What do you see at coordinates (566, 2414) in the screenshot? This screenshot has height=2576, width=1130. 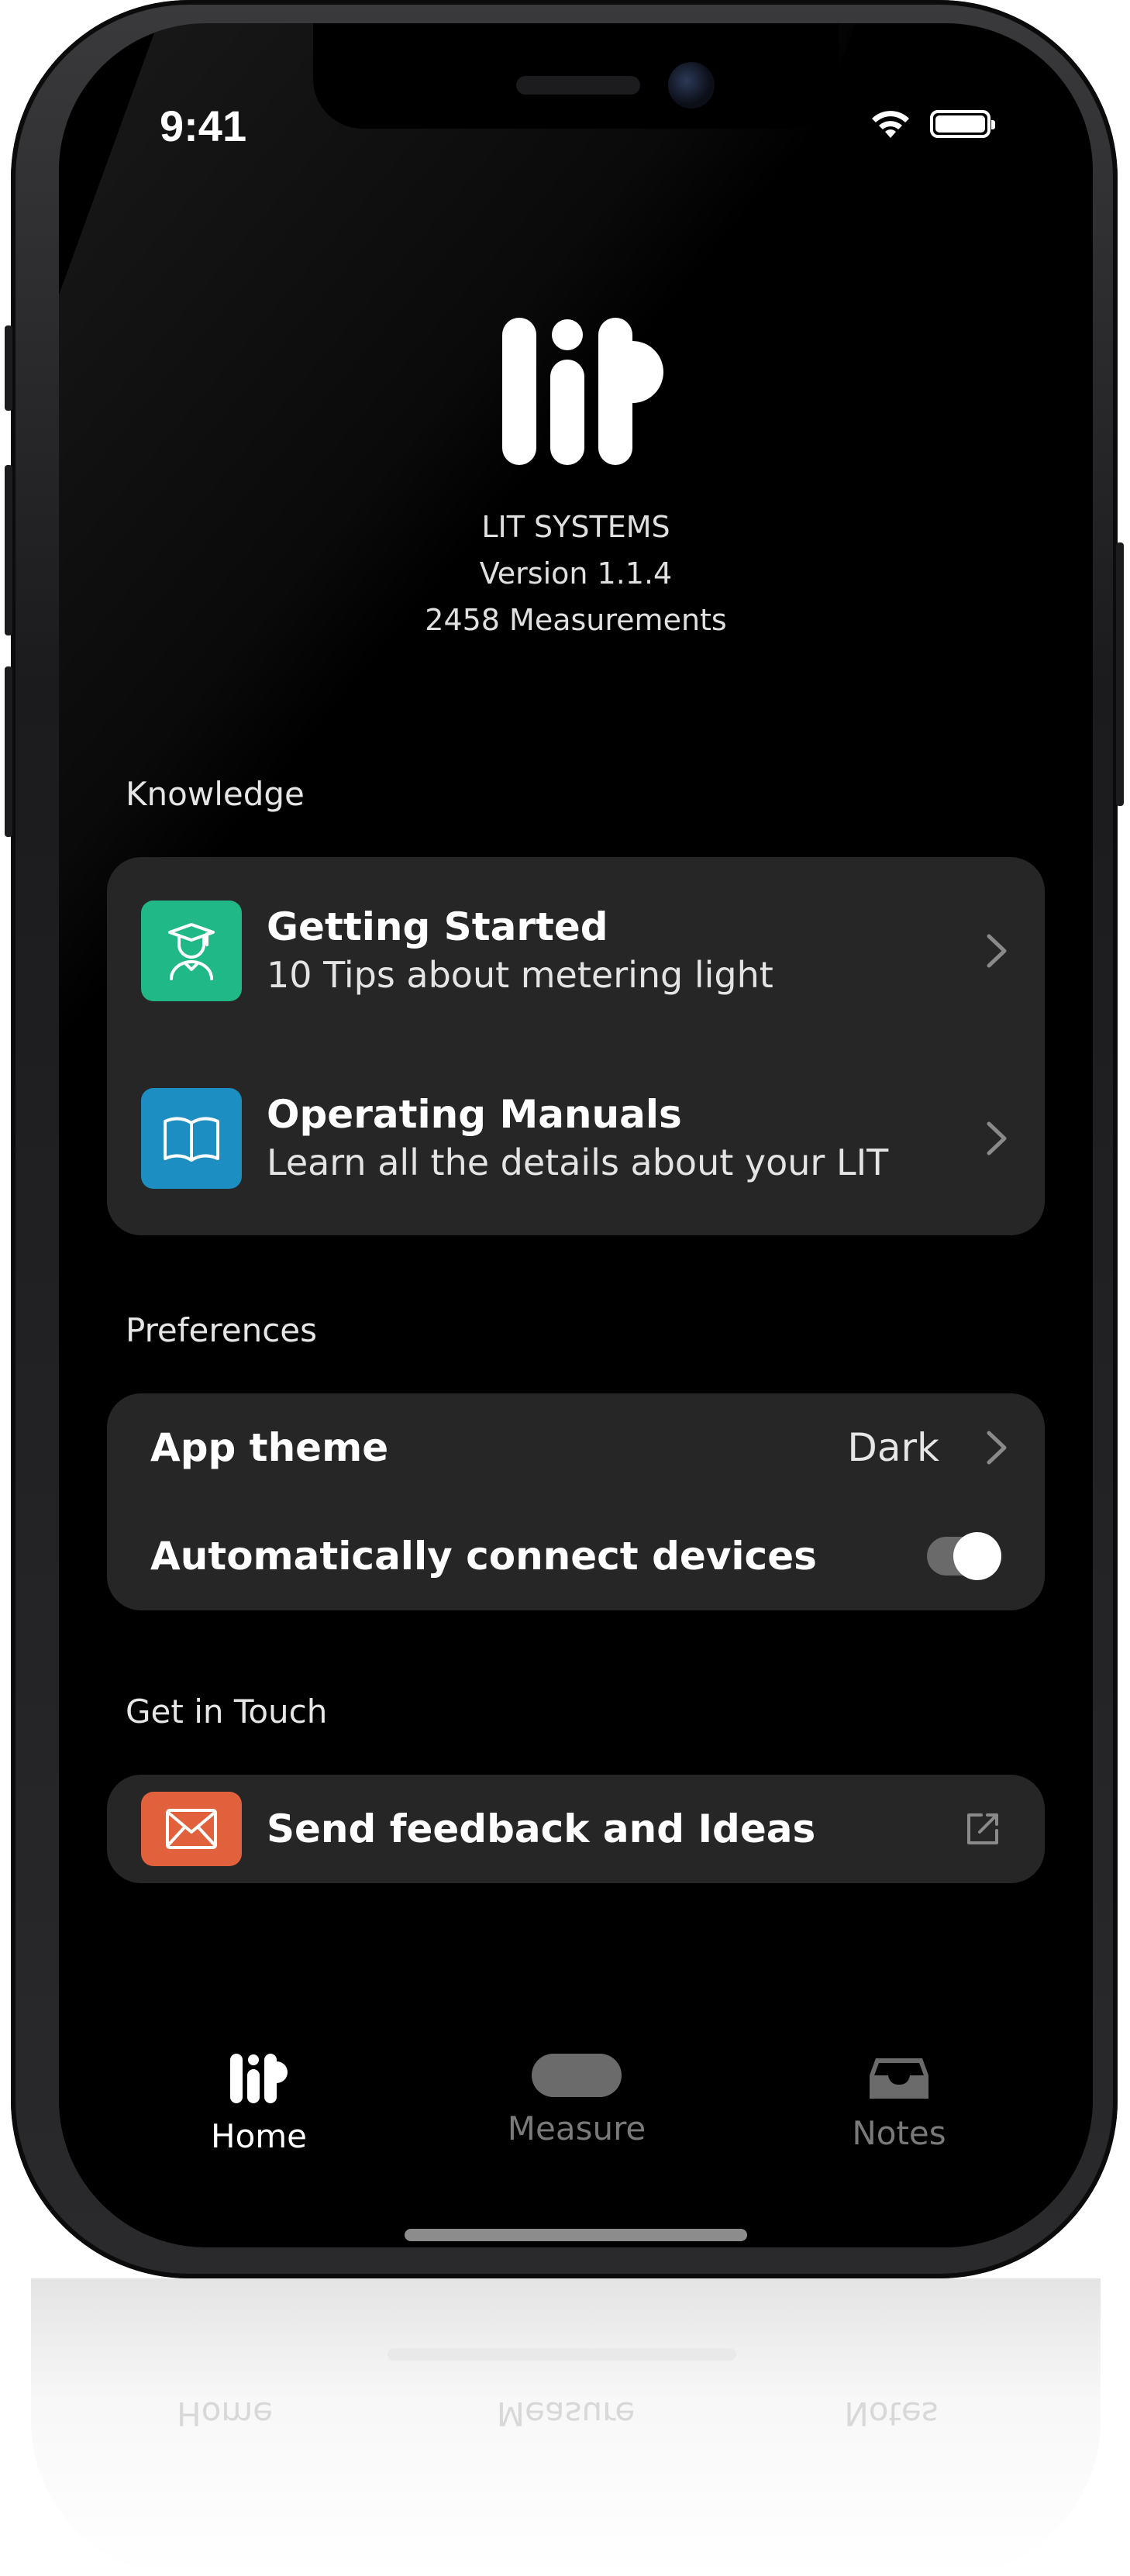 I see `reflected-tab-label: Measure` at bounding box center [566, 2414].